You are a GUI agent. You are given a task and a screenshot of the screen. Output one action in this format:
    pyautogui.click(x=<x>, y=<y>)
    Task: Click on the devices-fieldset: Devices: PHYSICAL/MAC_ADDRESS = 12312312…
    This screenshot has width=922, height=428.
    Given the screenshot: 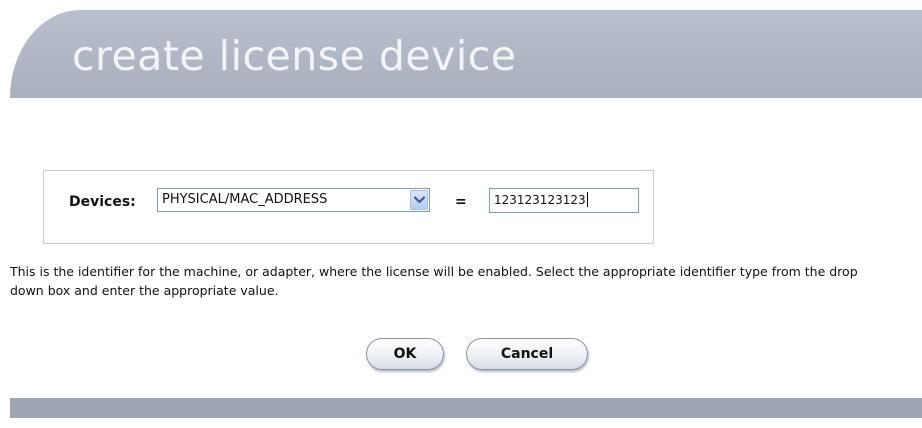 What is the action you would take?
    pyautogui.click(x=348, y=207)
    